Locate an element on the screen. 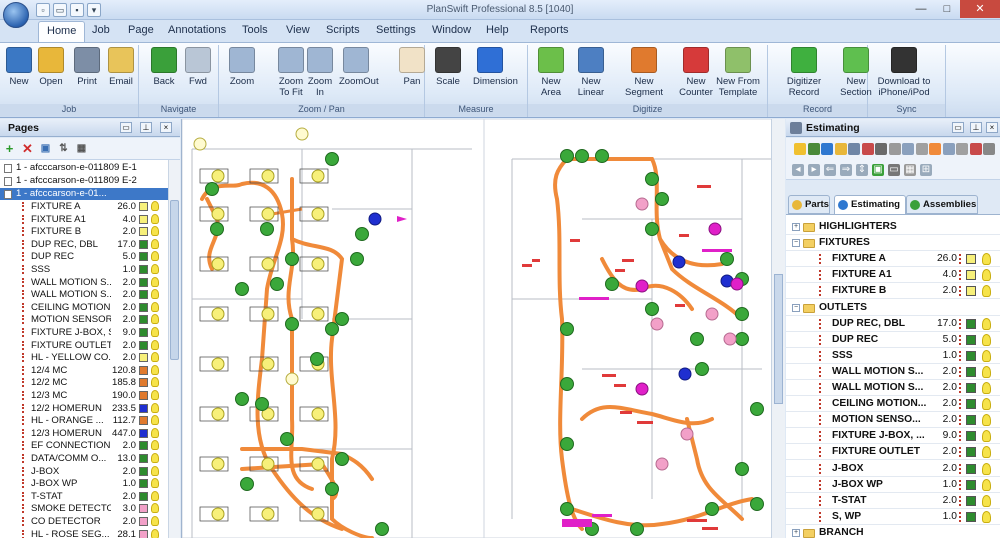 This screenshot has width=1000, height=538. tree-item: DUP REC, DBL 17.0 is located at coordinates (893, 324).